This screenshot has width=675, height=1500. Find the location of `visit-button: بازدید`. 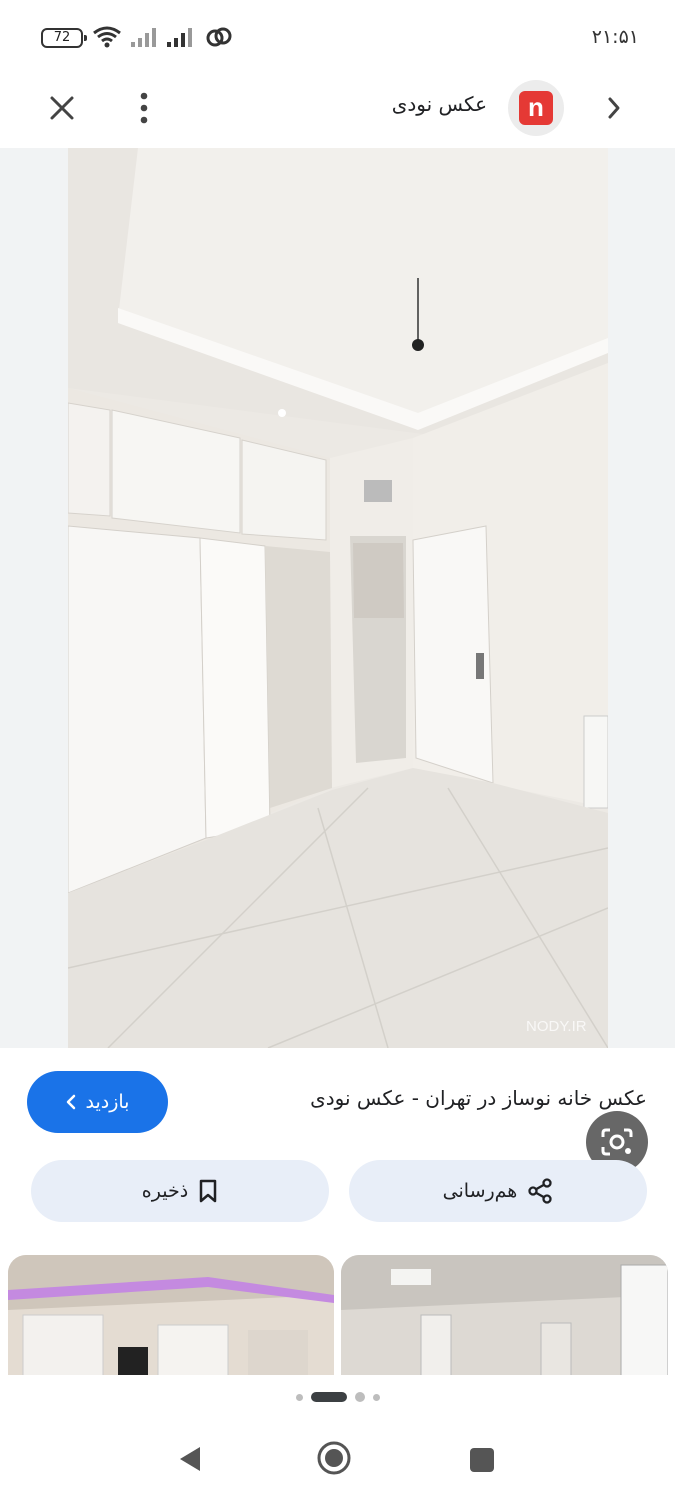

visit-button: بازدید is located at coordinates (97, 1102).